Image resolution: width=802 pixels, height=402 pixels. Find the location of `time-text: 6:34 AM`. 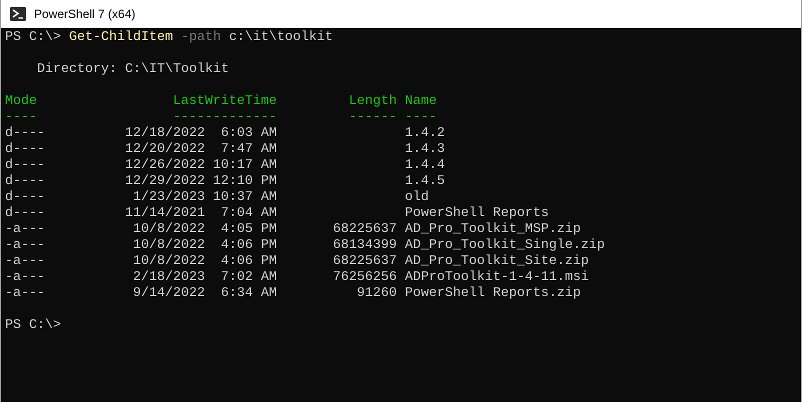

time-text: 6:34 AM is located at coordinates (248, 294).